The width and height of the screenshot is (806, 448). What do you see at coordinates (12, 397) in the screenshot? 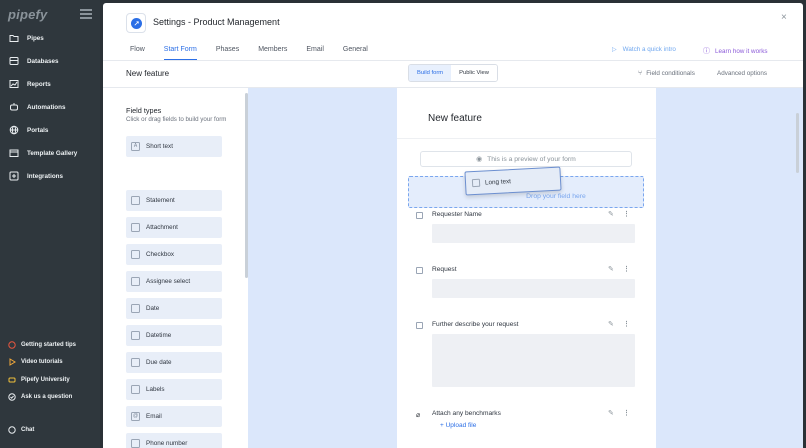
I see `check-circle-icon` at bounding box center [12, 397].